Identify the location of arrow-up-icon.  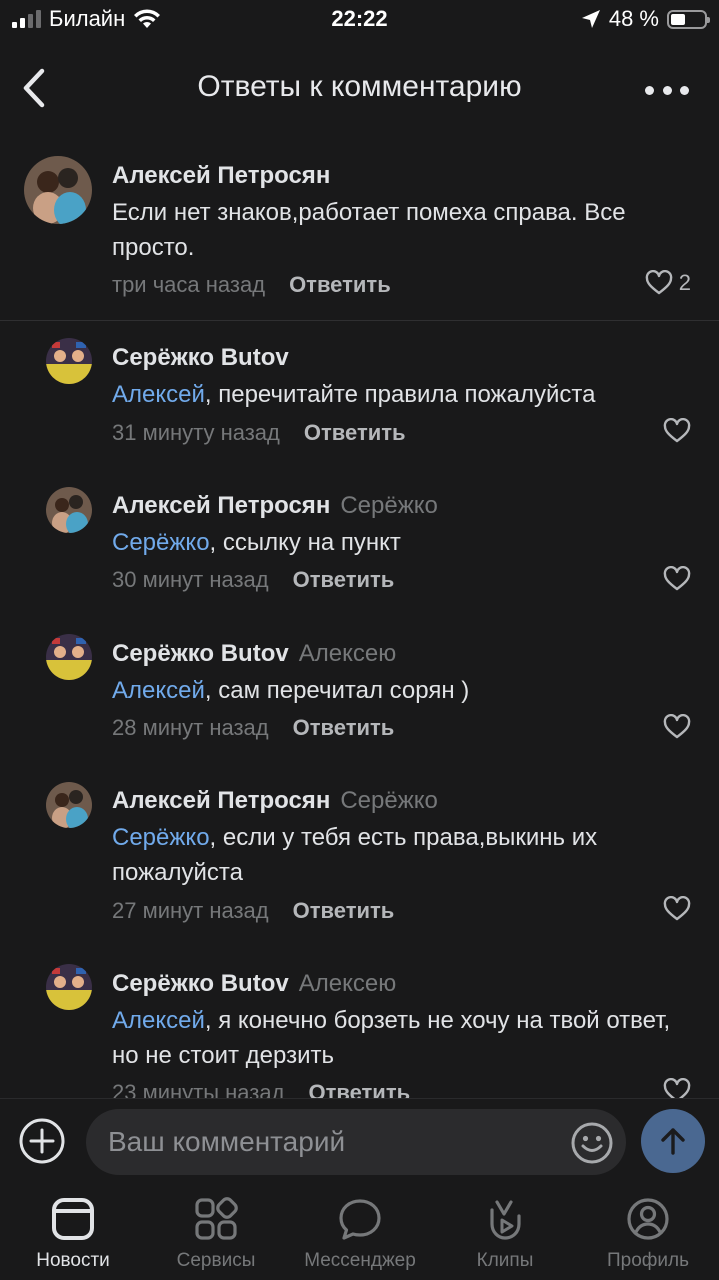
(673, 1141).